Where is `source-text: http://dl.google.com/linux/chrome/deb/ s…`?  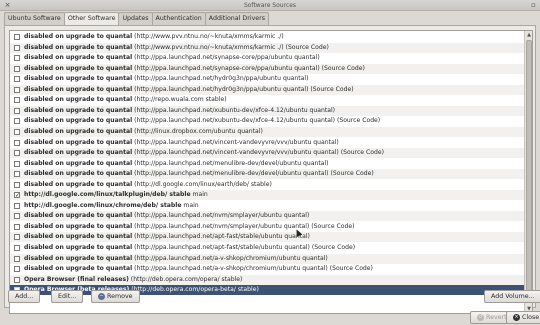 source-text: http://dl.google.com/linux/chrome/deb/ s… is located at coordinates (111, 206).